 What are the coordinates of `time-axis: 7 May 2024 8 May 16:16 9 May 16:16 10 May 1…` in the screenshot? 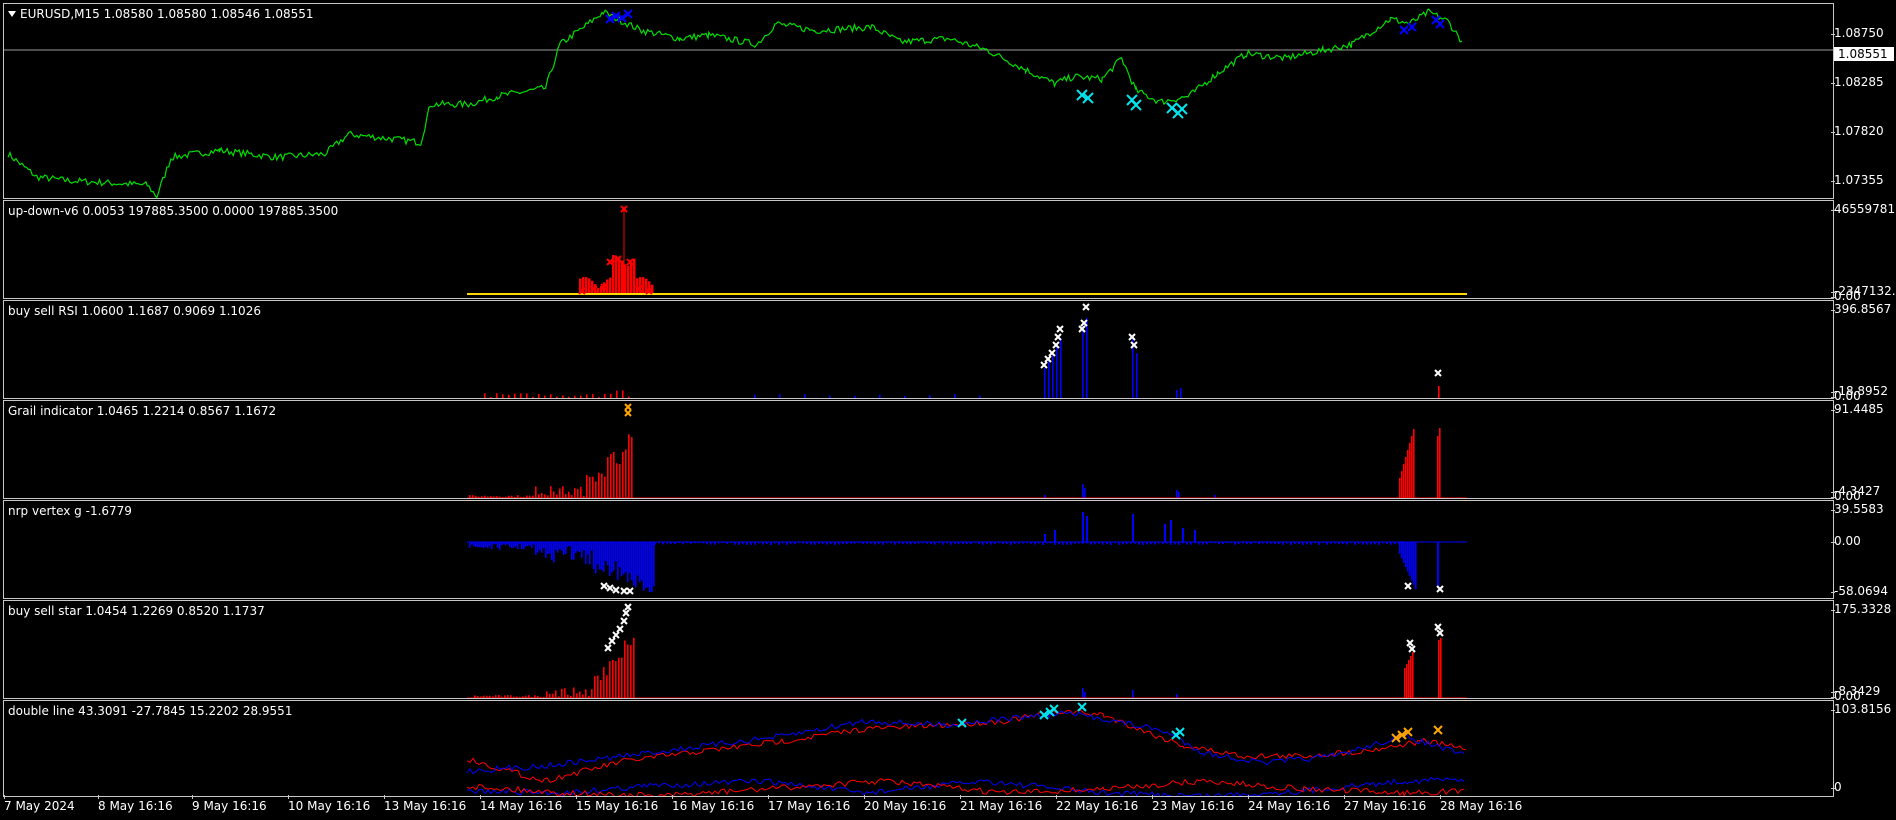 It's located at (948, 807).